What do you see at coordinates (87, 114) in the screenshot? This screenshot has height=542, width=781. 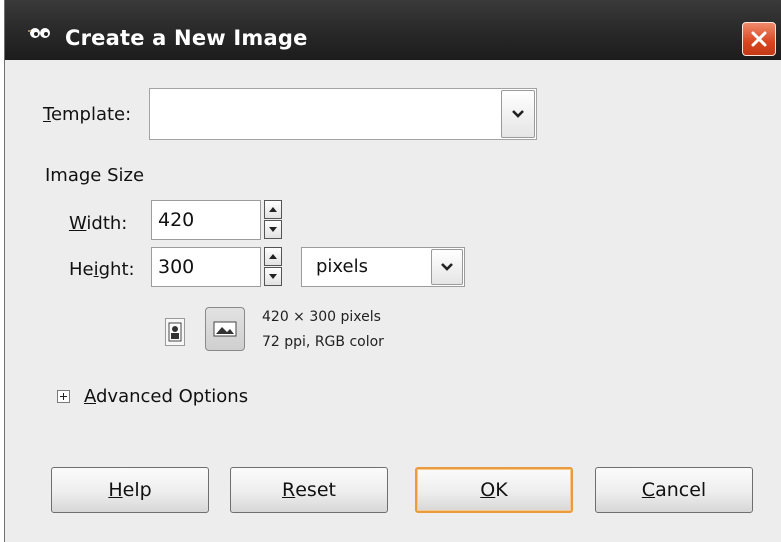 I see `template-label: Template:` at bounding box center [87, 114].